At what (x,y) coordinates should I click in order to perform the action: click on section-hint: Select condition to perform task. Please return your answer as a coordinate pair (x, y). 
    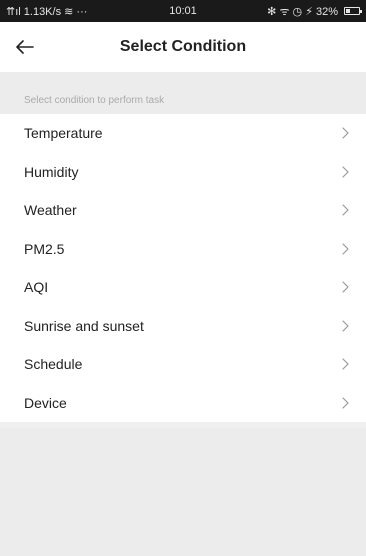
    Looking at the image, I should click on (183, 100).